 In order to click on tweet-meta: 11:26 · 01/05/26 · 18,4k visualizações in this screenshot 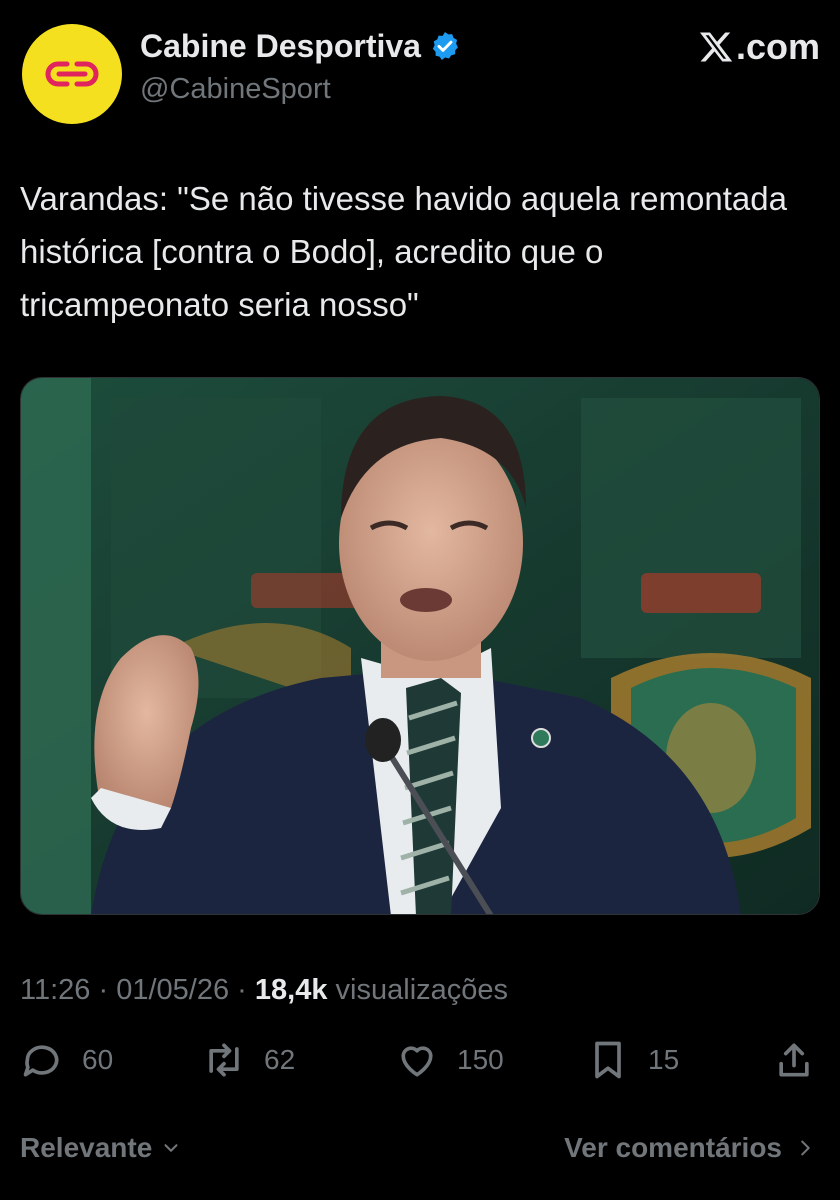, I will do `click(264, 990)`.